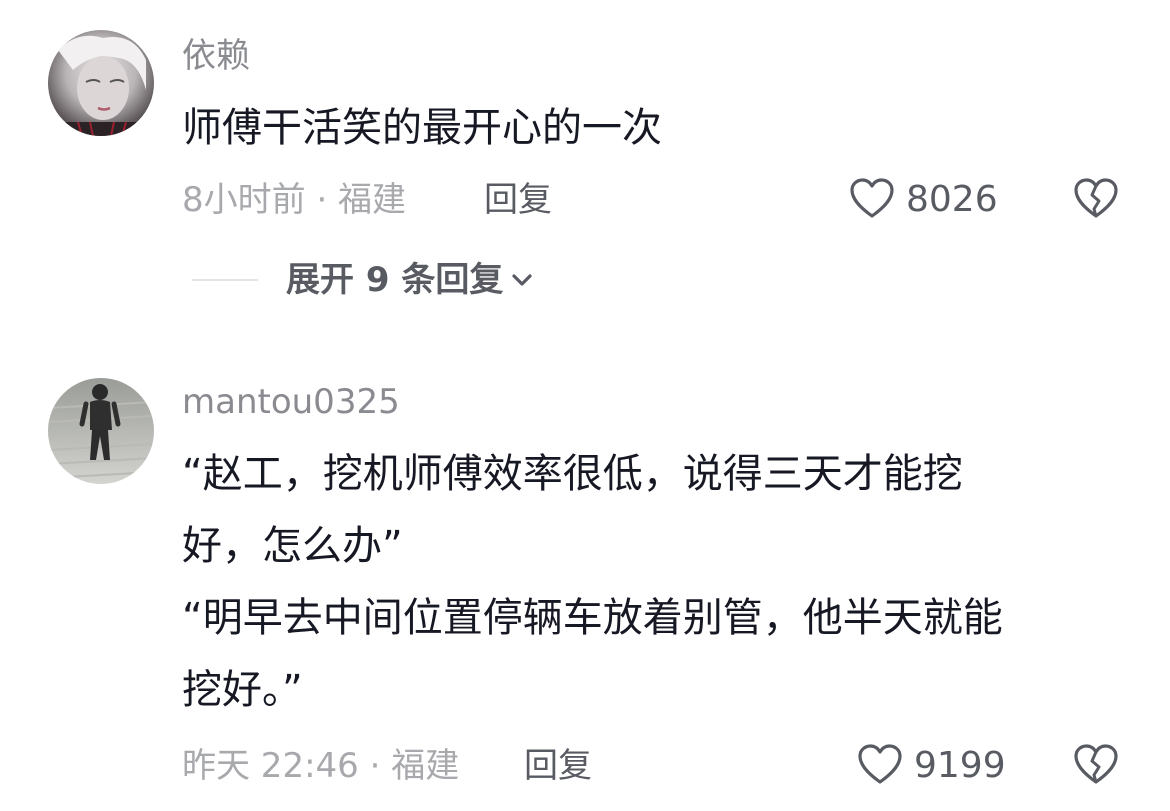 Image resolution: width=1170 pixels, height=811 pixels. Describe the element at coordinates (960, 765) in the screenshot. I see `like-count: 9199` at that location.